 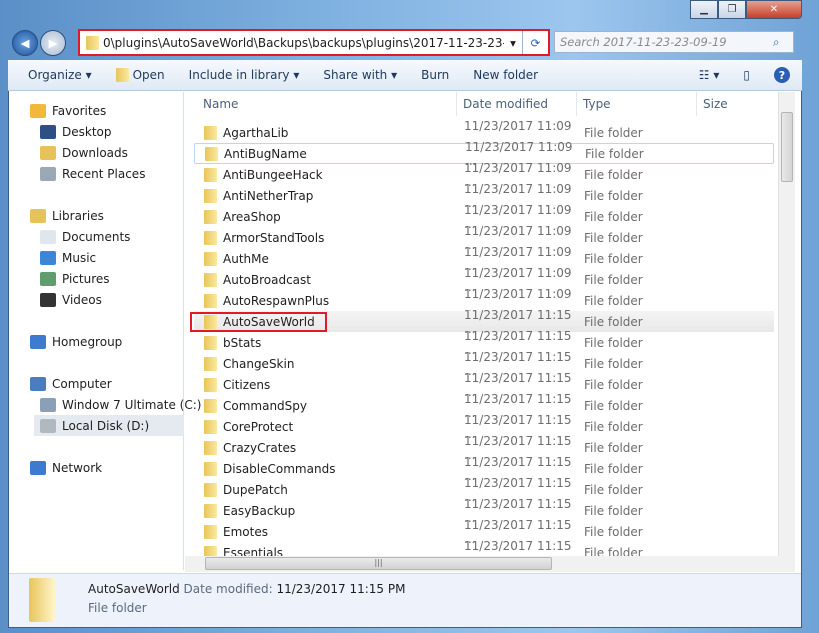 What do you see at coordinates (378, 563) in the screenshot?
I see `horizontal-scroll-thumb: |||` at bounding box center [378, 563].